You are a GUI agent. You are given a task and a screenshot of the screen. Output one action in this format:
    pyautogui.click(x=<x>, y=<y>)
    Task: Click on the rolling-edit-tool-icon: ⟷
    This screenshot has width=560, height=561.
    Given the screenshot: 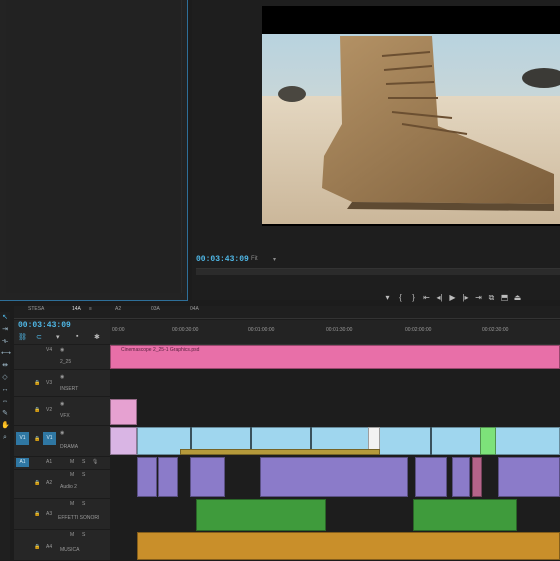 What is the action you would take?
    pyautogui.click(x=6, y=354)
    